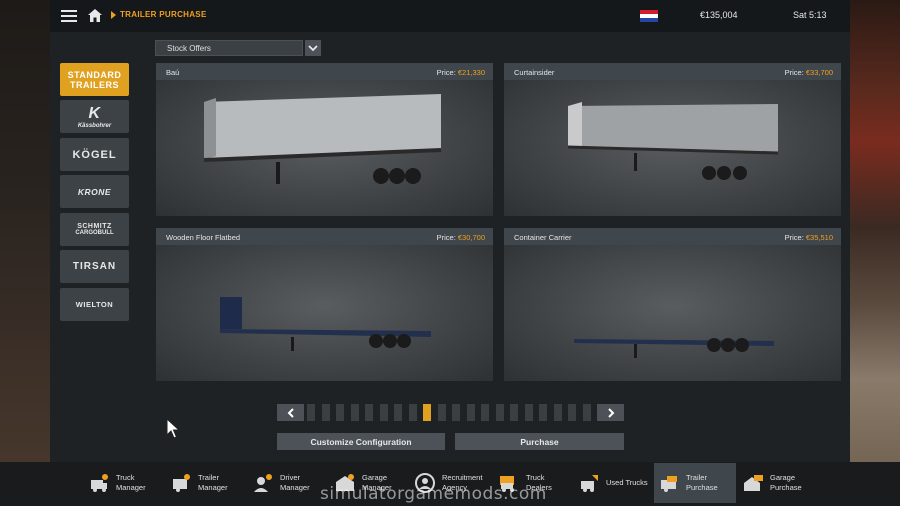 The width and height of the screenshot is (900, 506). I want to click on offer-filter-select: Stock Offers, so click(229, 48).